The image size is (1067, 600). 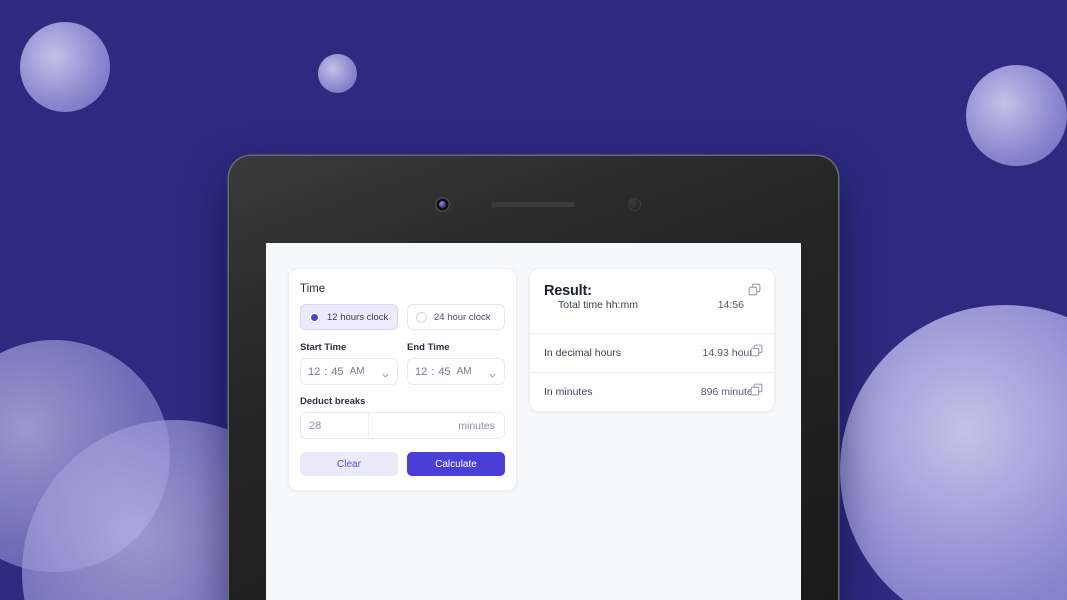 What do you see at coordinates (402, 464) in the screenshot?
I see `form-buttons-row: Clear Calculate` at bounding box center [402, 464].